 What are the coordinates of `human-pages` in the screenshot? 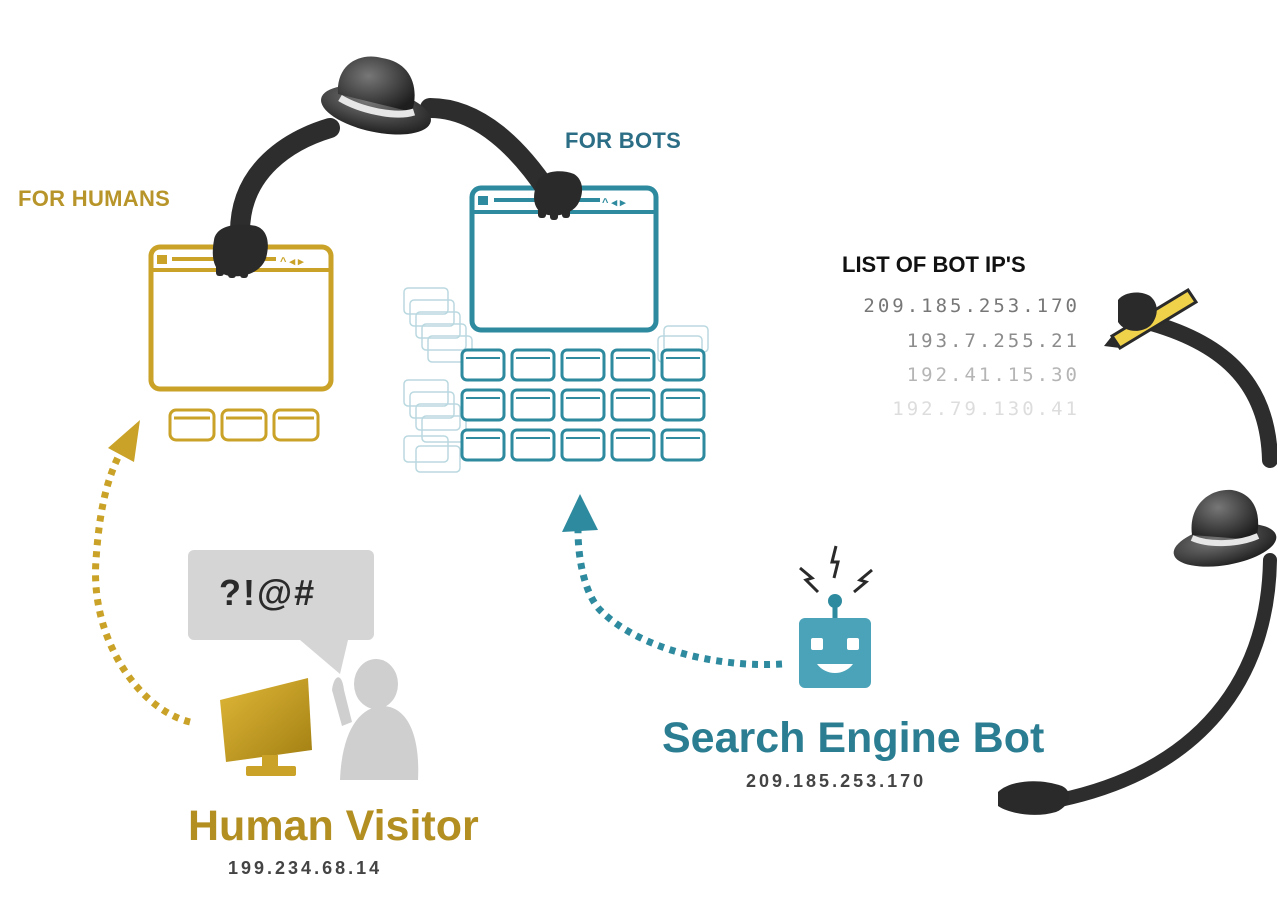 It's located at (244, 425).